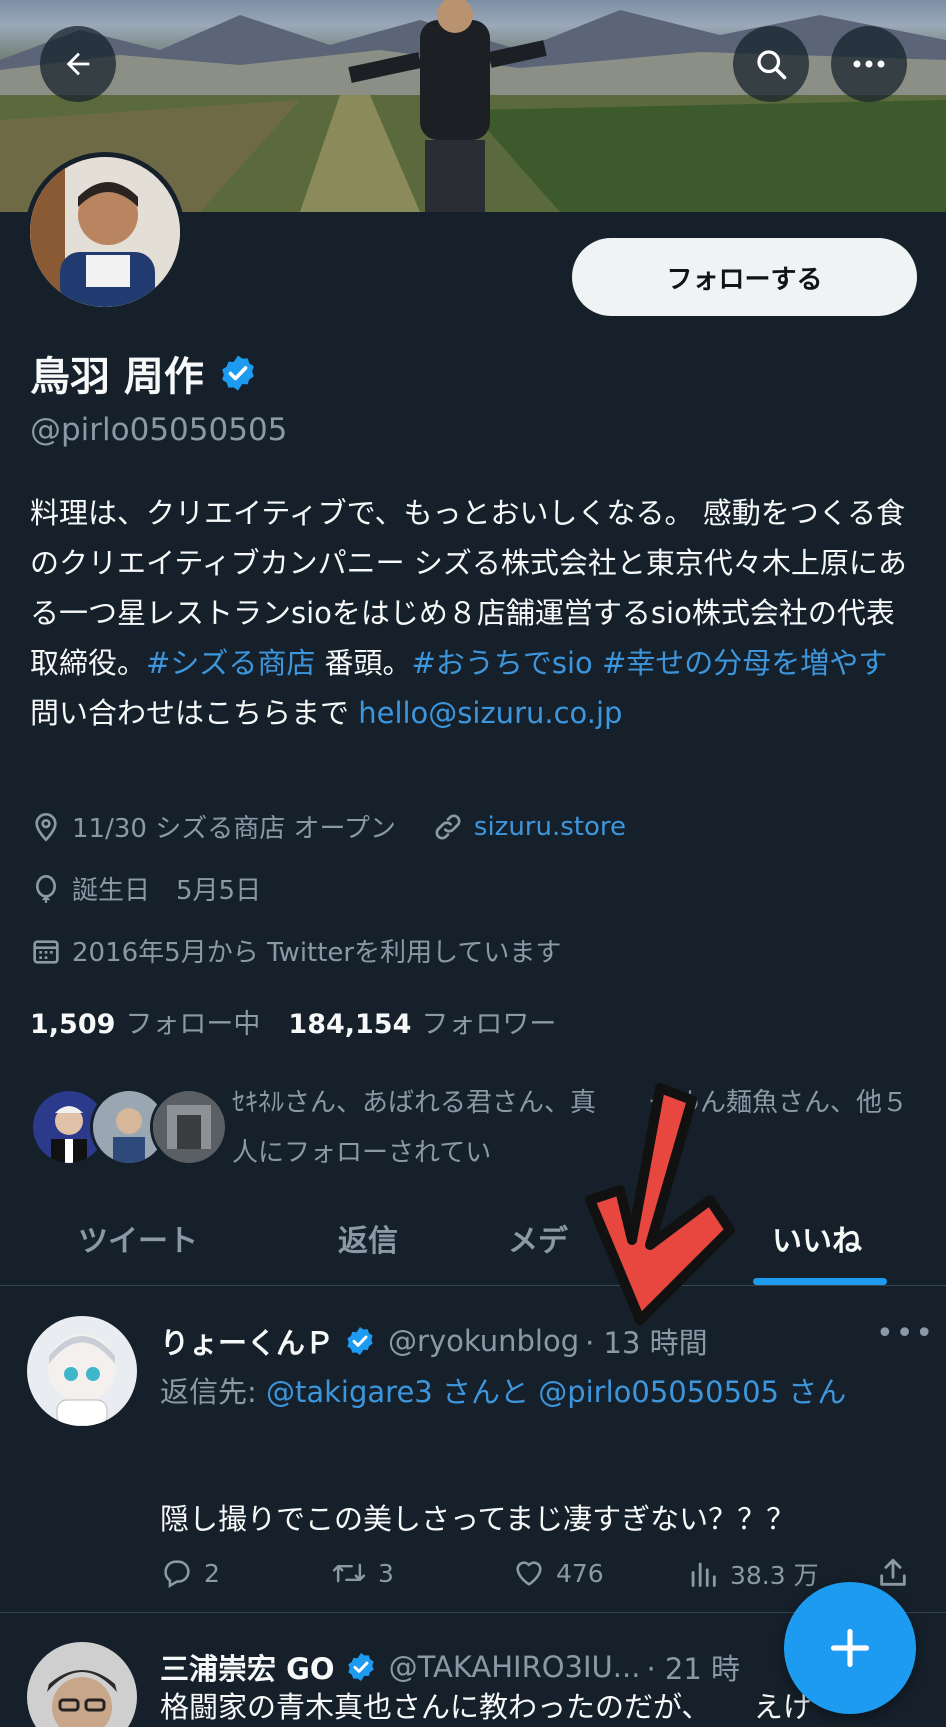 This screenshot has width=946, height=1727. I want to click on back-button, so click(78, 64).